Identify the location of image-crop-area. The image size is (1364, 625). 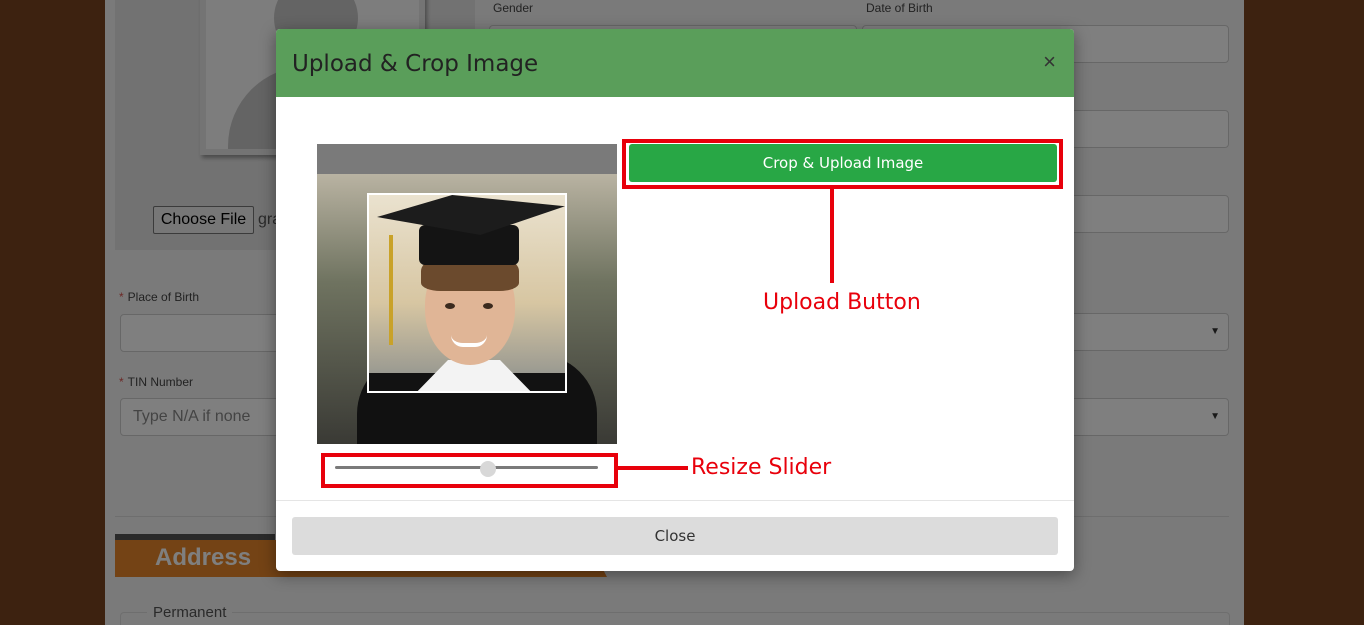
(467, 294).